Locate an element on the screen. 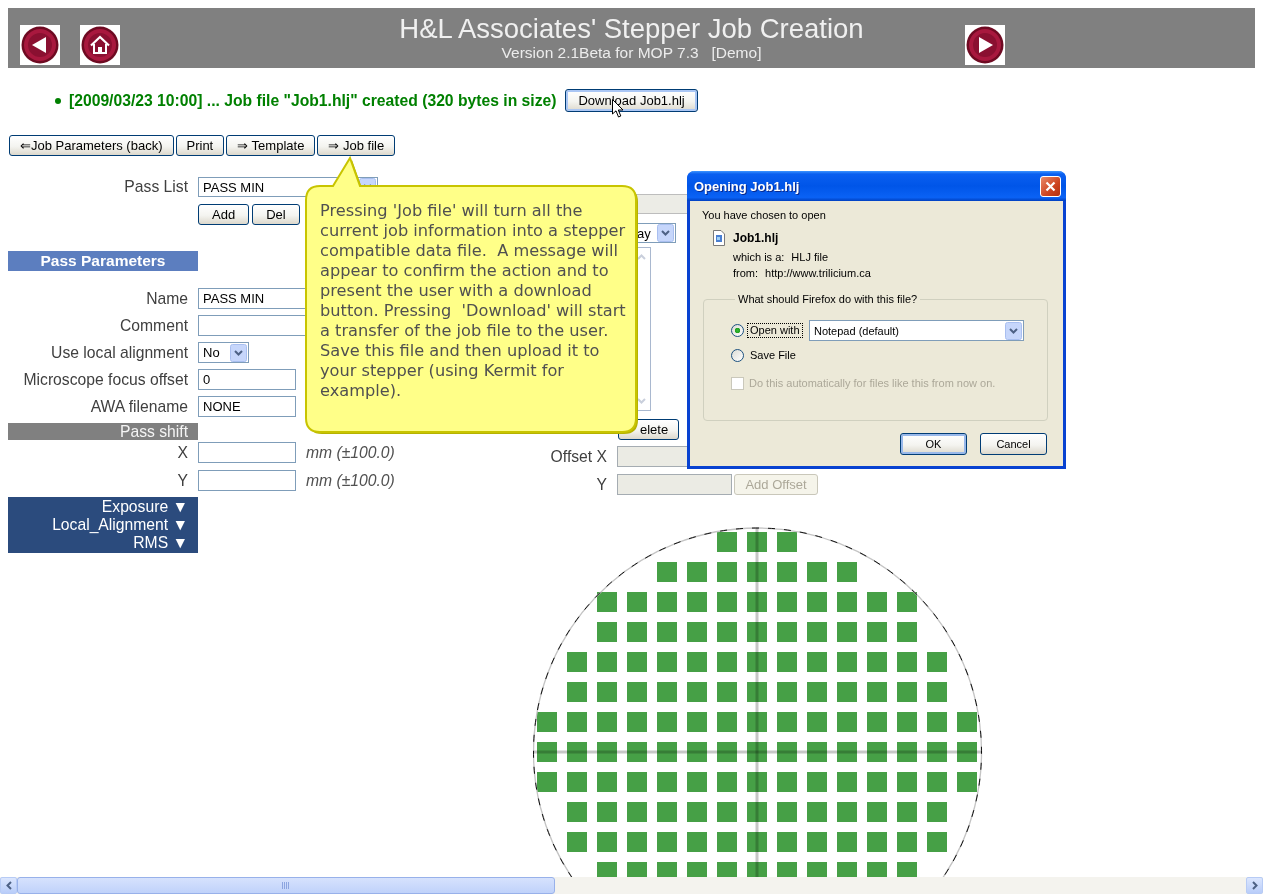 The image size is (1263, 894). text-field: NONE is located at coordinates (247, 406).